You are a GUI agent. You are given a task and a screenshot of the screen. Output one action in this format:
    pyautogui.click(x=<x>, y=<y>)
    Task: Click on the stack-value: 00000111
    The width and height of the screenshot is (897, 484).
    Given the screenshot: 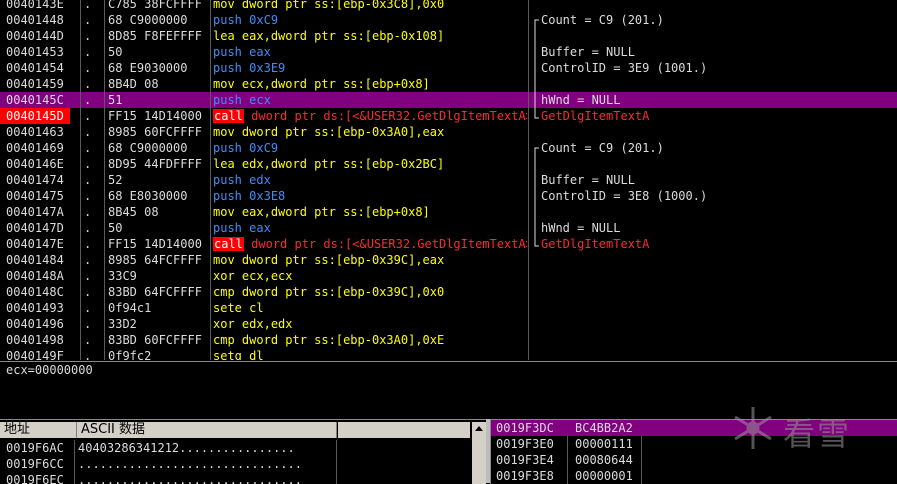 What is the action you would take?
    pyautogui.click(x=604, y=444)
    